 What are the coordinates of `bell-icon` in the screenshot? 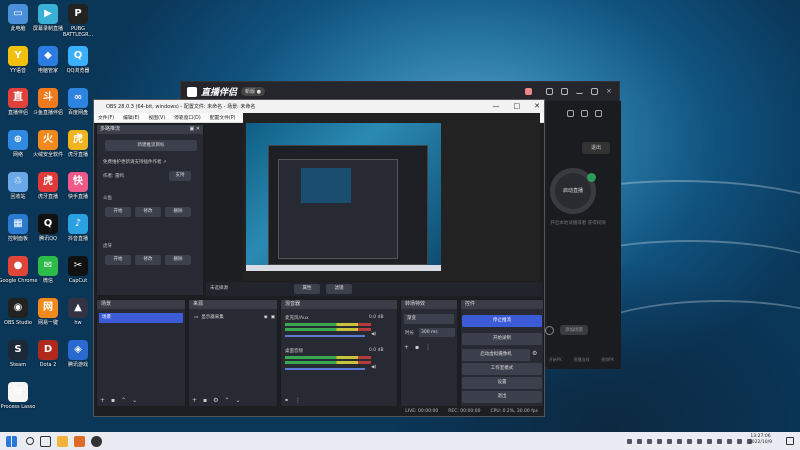 It's located at (584, 113).